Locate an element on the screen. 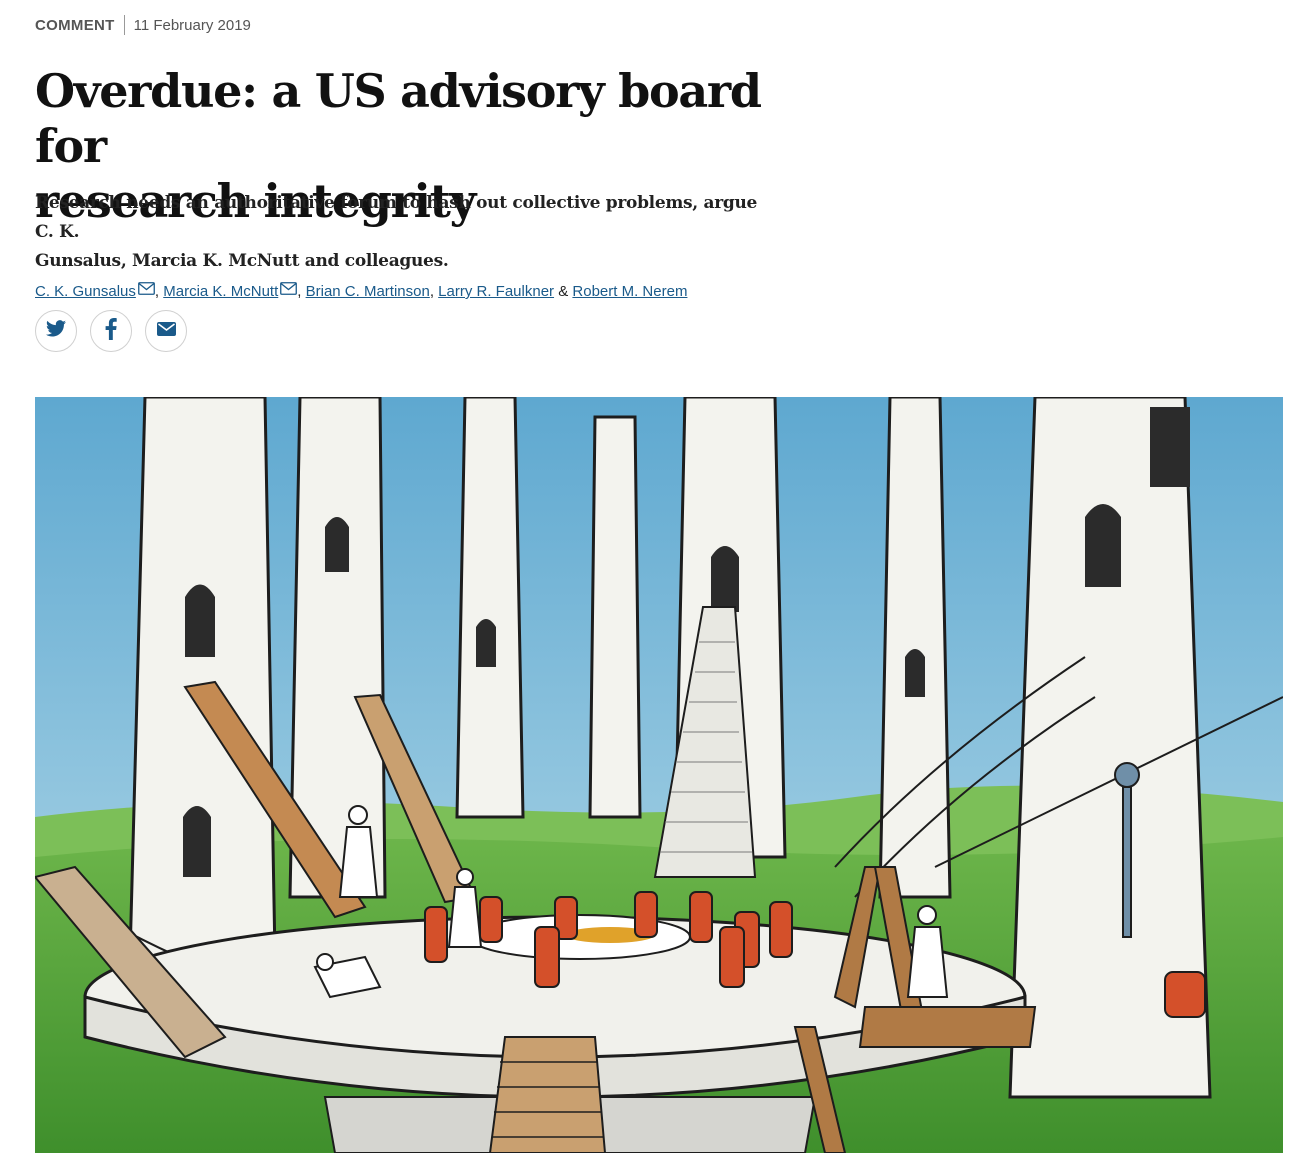 The image size is (1303, 1165). share-buttons is located at coordinates (111, 331).